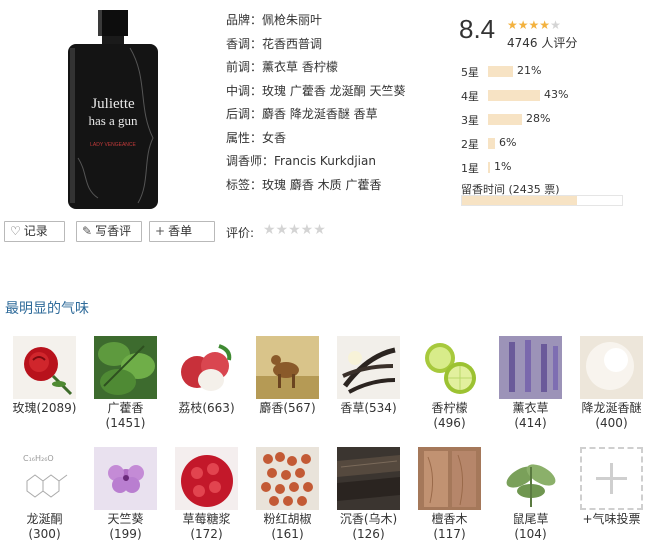 The width and height of the screenshot is (648, 549). What do you see at coordinates (244, 20) in the screenshot?
I see `info-key: 品牌：` at bounding box center [244, 20].